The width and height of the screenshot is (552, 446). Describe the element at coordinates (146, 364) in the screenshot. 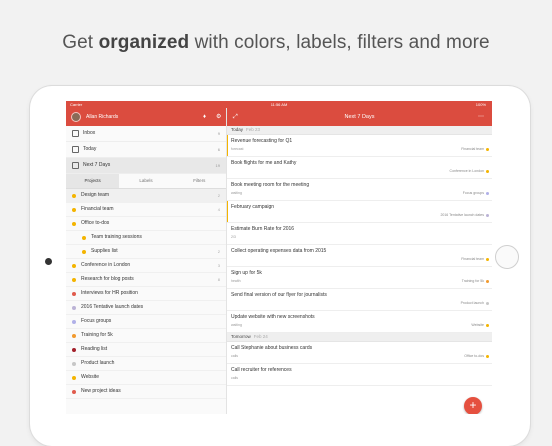

I see `project-item: Product launch` at that location.